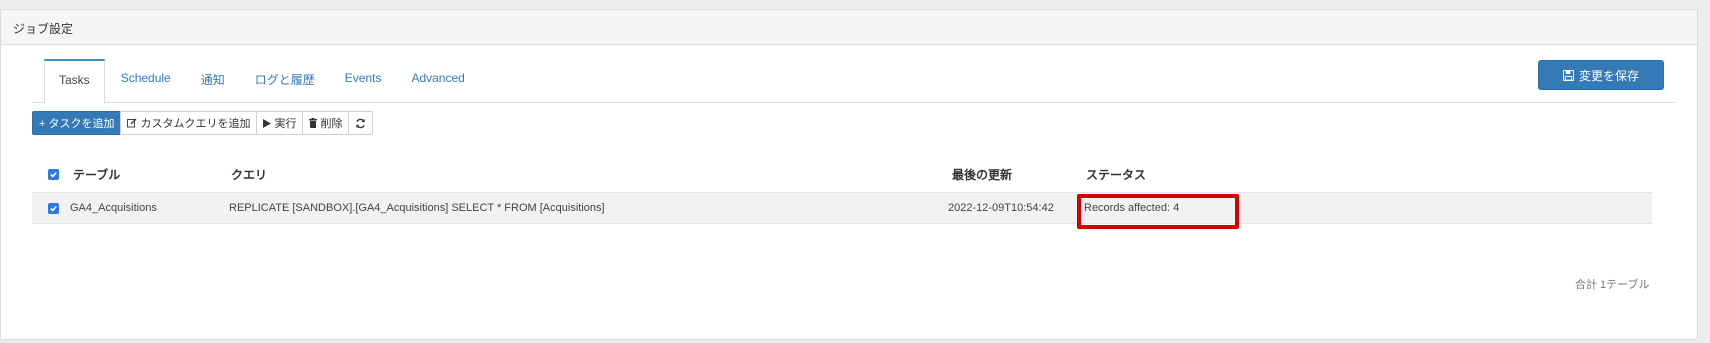  I want to click on tab-tasks: Tasks, so click(74, 81).